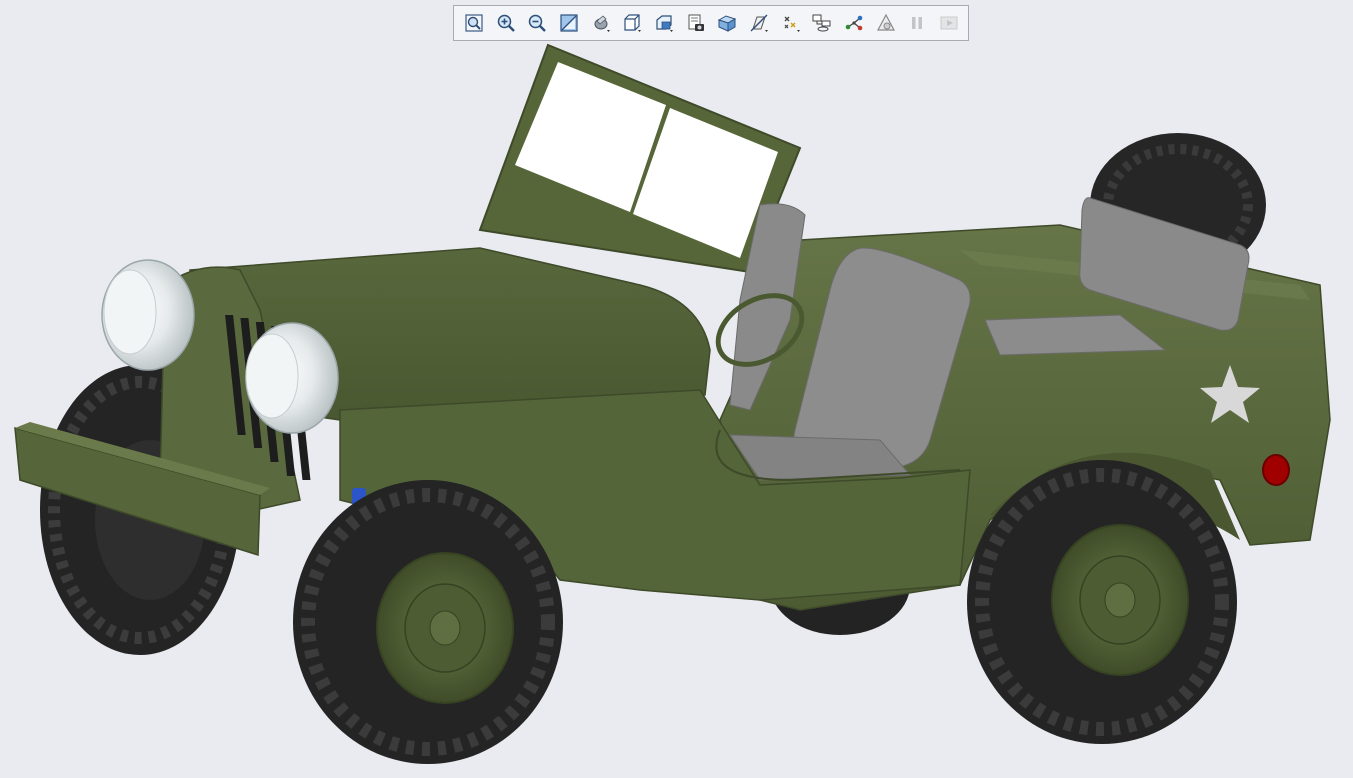 This screenshot has width=1353, height=778. Describe the element at coordinates (148, 315) in the screenshot. I see `headlight-left` at that location.